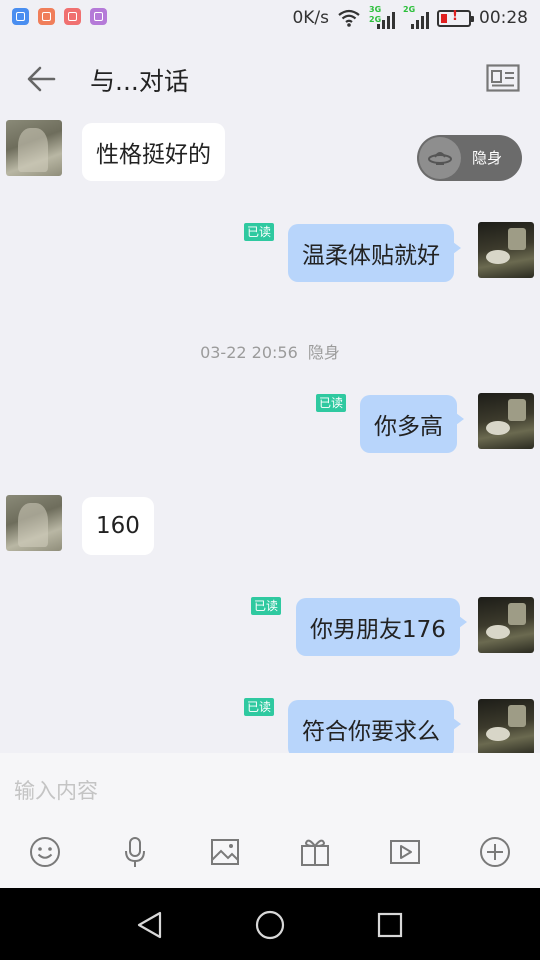  What do you see at coordinates (41, 79) in the screenshot?
I see `arrow-left-icon` at bounding box center [41, 79].